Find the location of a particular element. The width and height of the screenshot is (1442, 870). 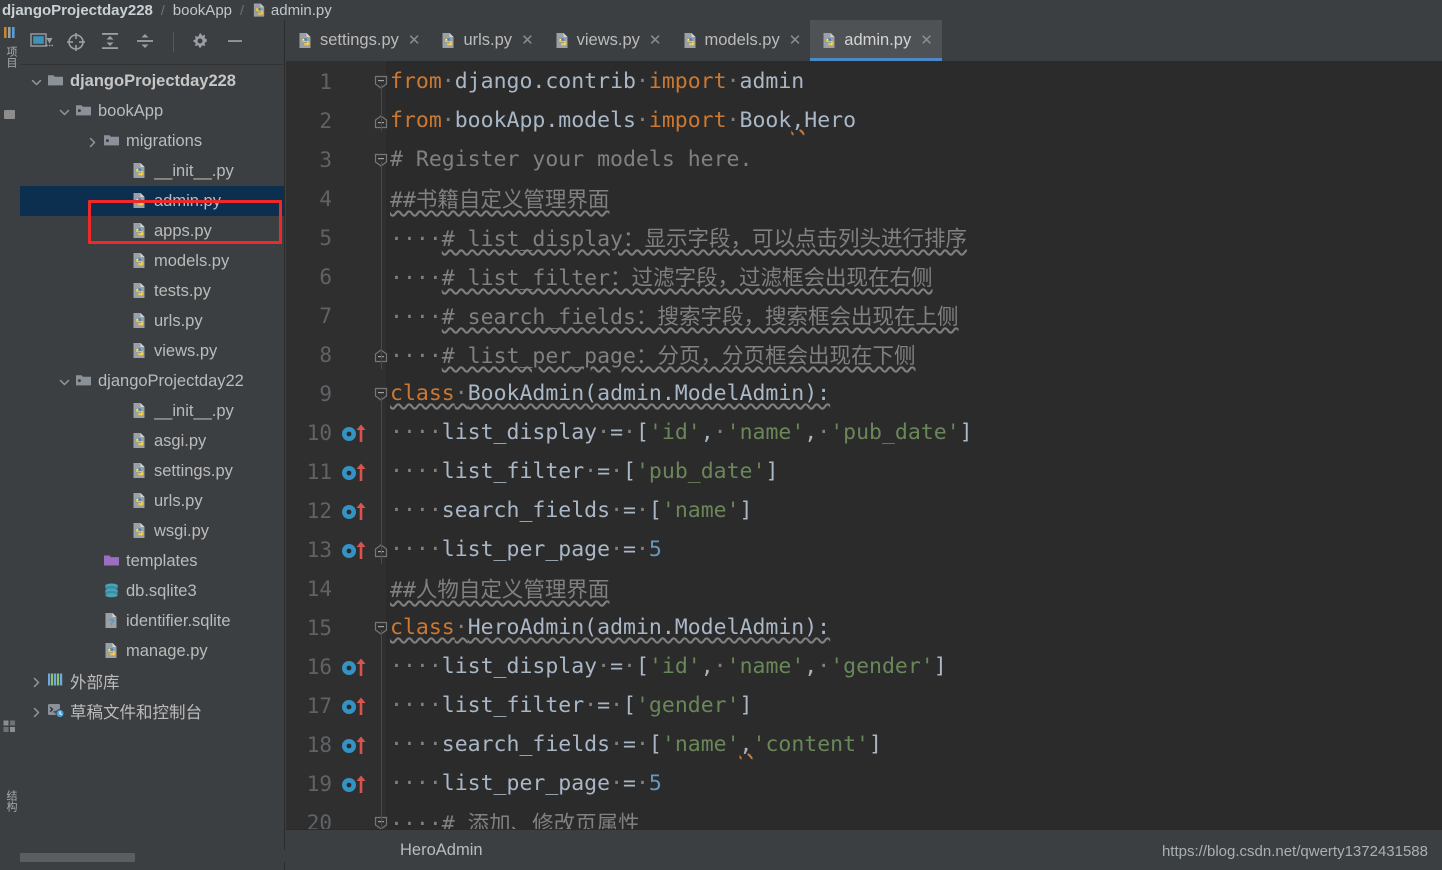

project-tool-label: 项目 is located at coordinates (10, 57).